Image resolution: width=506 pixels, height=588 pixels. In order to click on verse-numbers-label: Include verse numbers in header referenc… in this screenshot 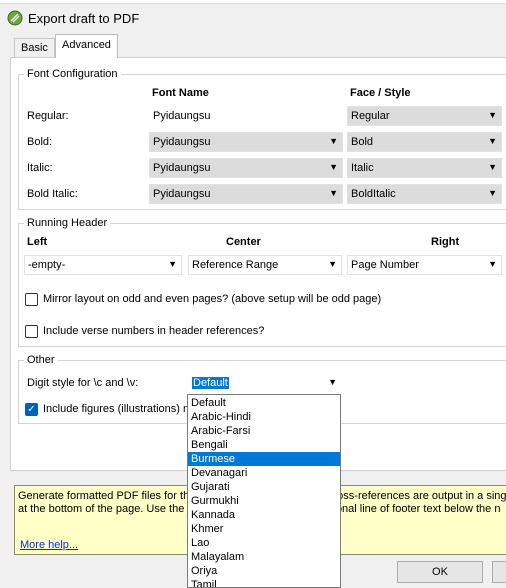, I will do `click(154, 331)`.